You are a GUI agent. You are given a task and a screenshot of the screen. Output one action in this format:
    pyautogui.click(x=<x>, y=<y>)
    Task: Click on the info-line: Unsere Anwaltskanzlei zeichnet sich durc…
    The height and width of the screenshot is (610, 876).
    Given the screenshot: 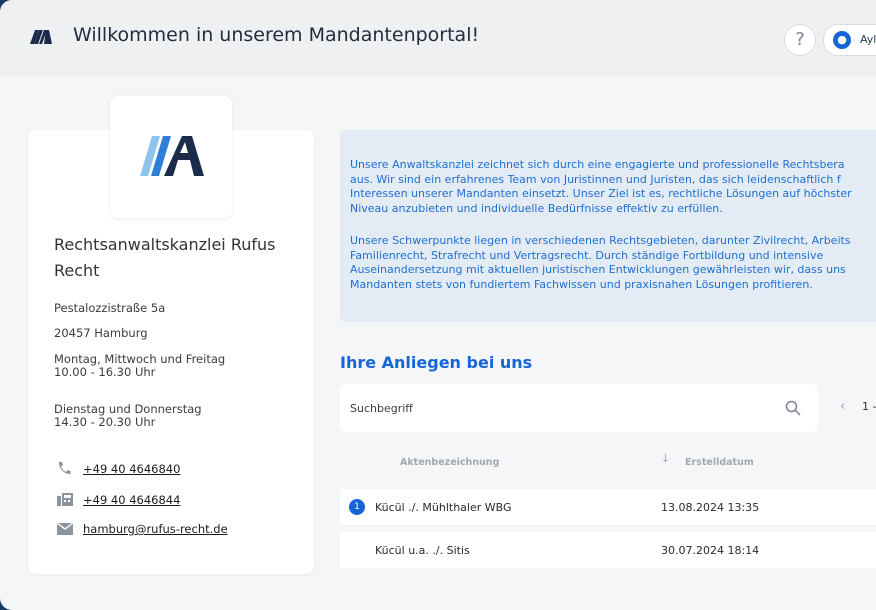 What is the action you would take?
    pyautogui.click(x=597, y=164)
    